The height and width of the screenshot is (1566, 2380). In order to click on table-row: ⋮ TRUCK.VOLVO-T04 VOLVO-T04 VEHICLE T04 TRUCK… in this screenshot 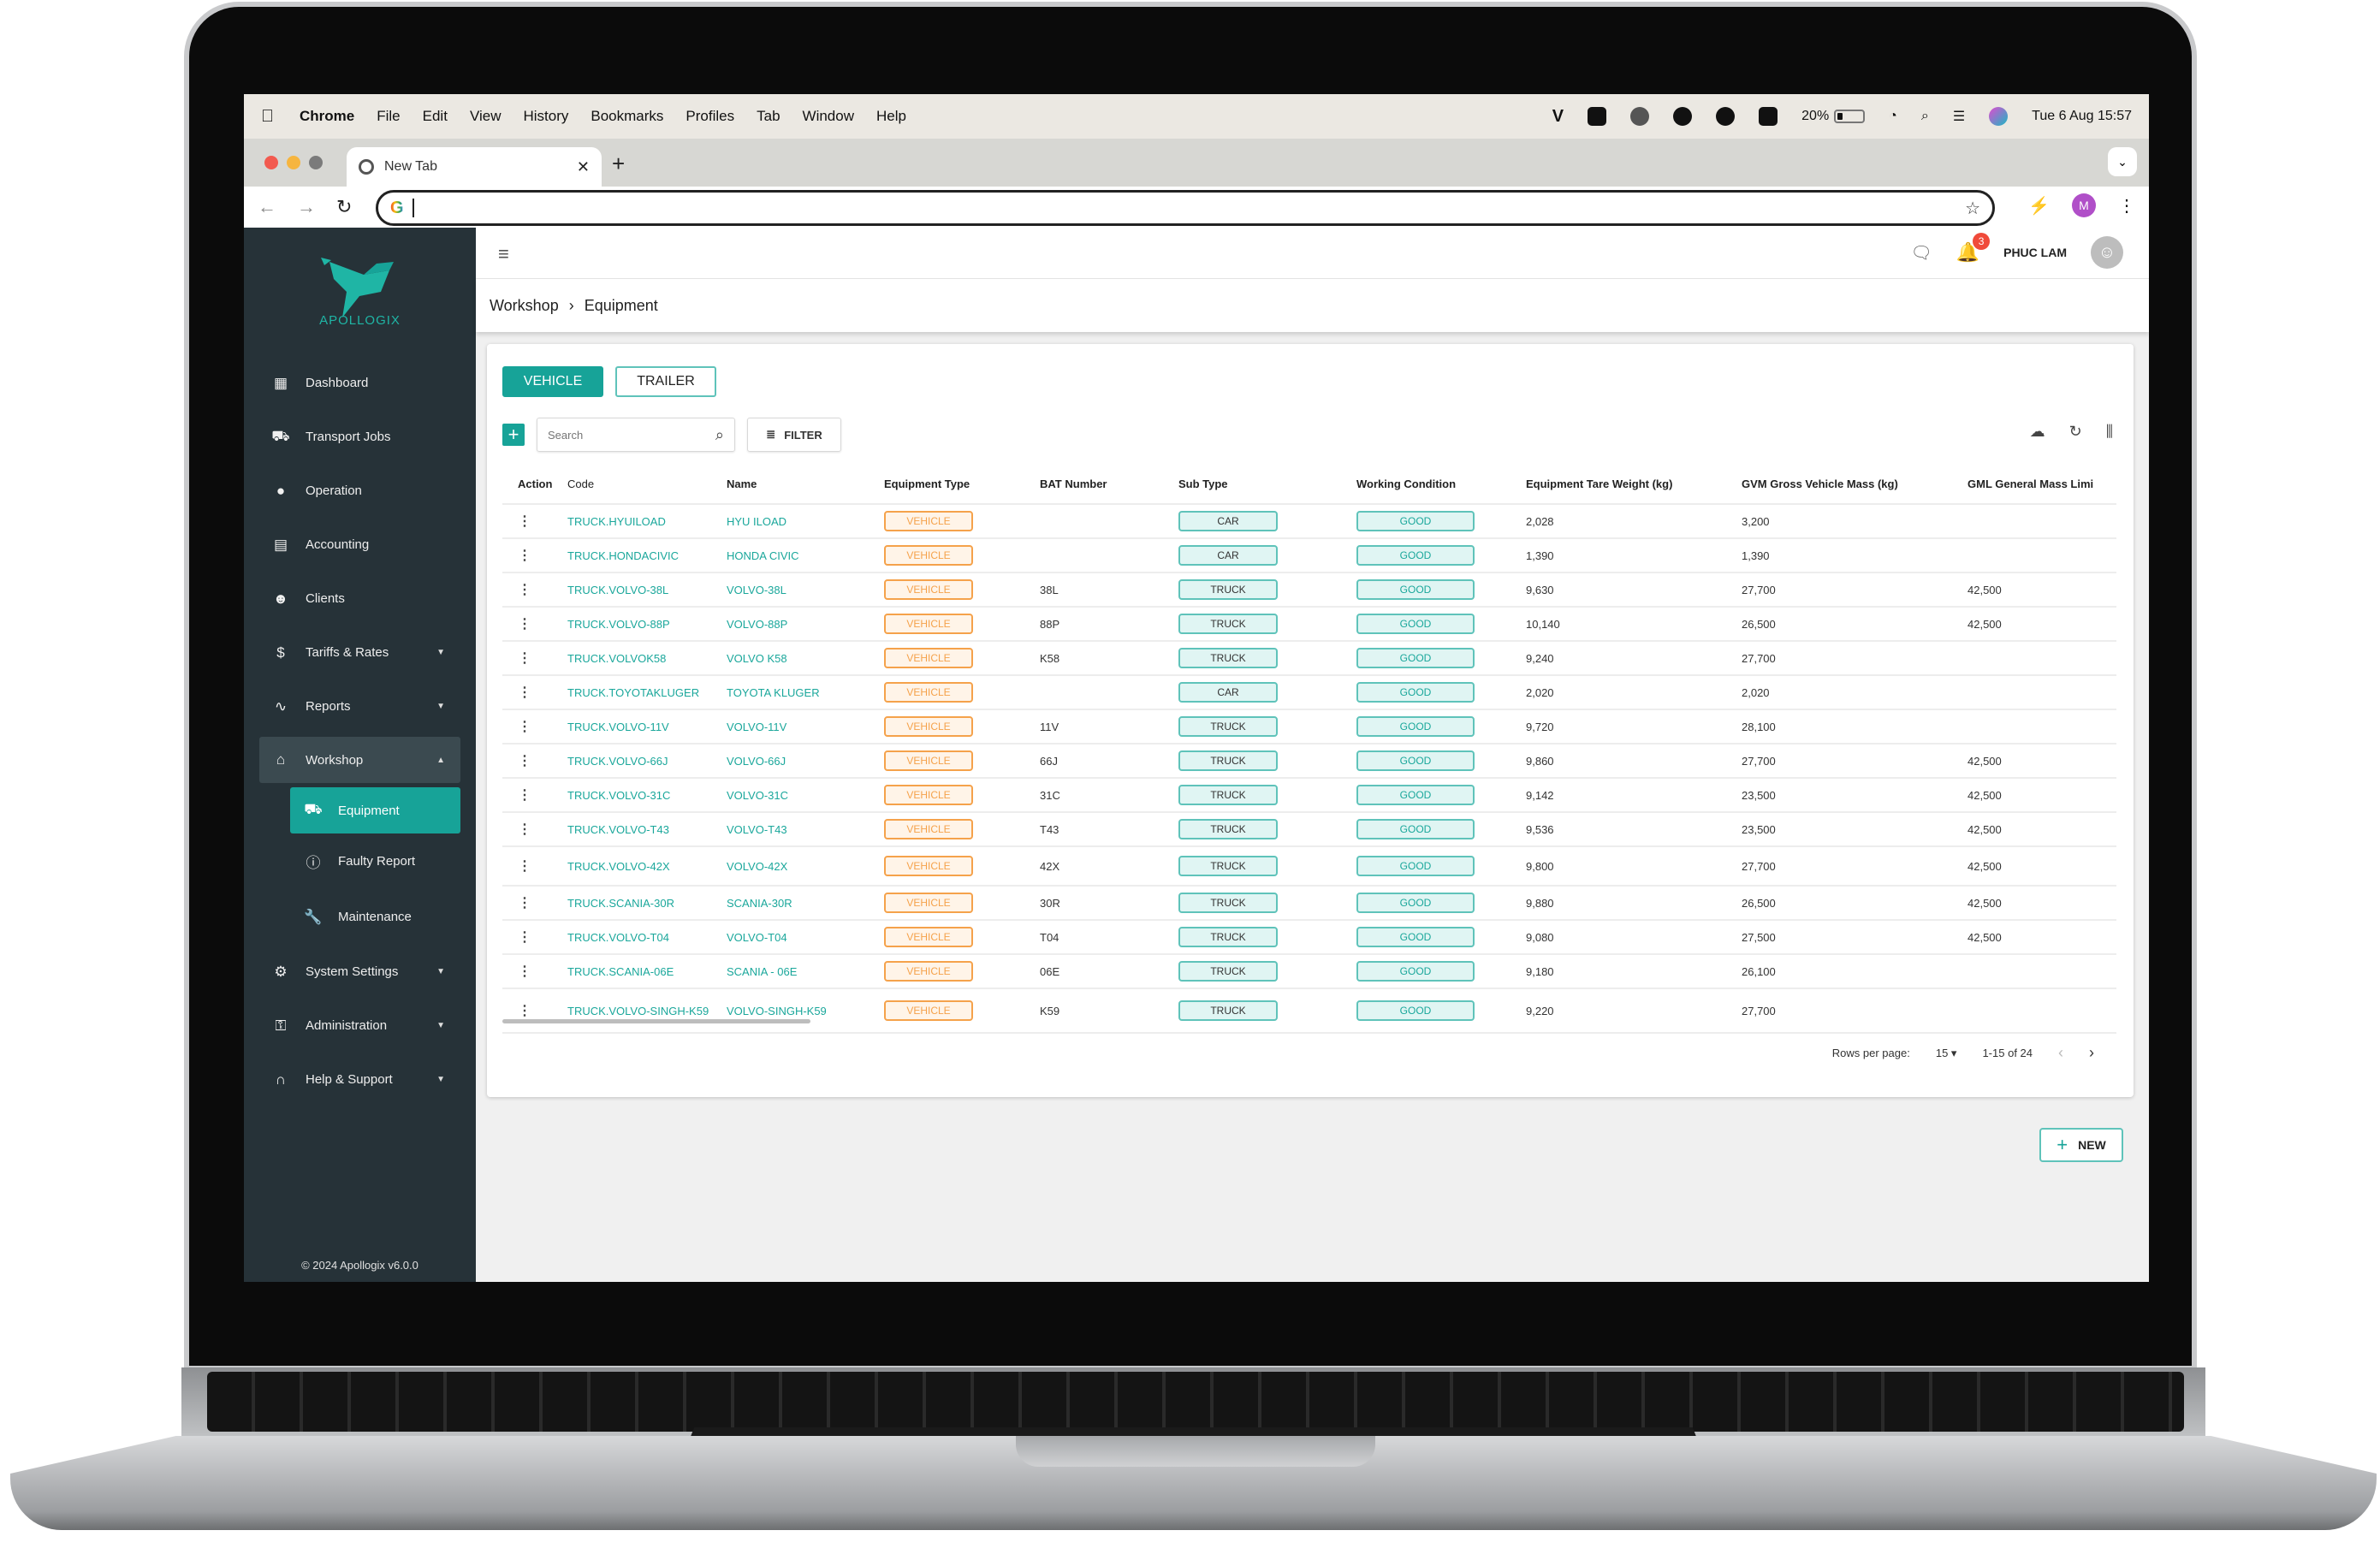, I will do `click(1309, 938)`.